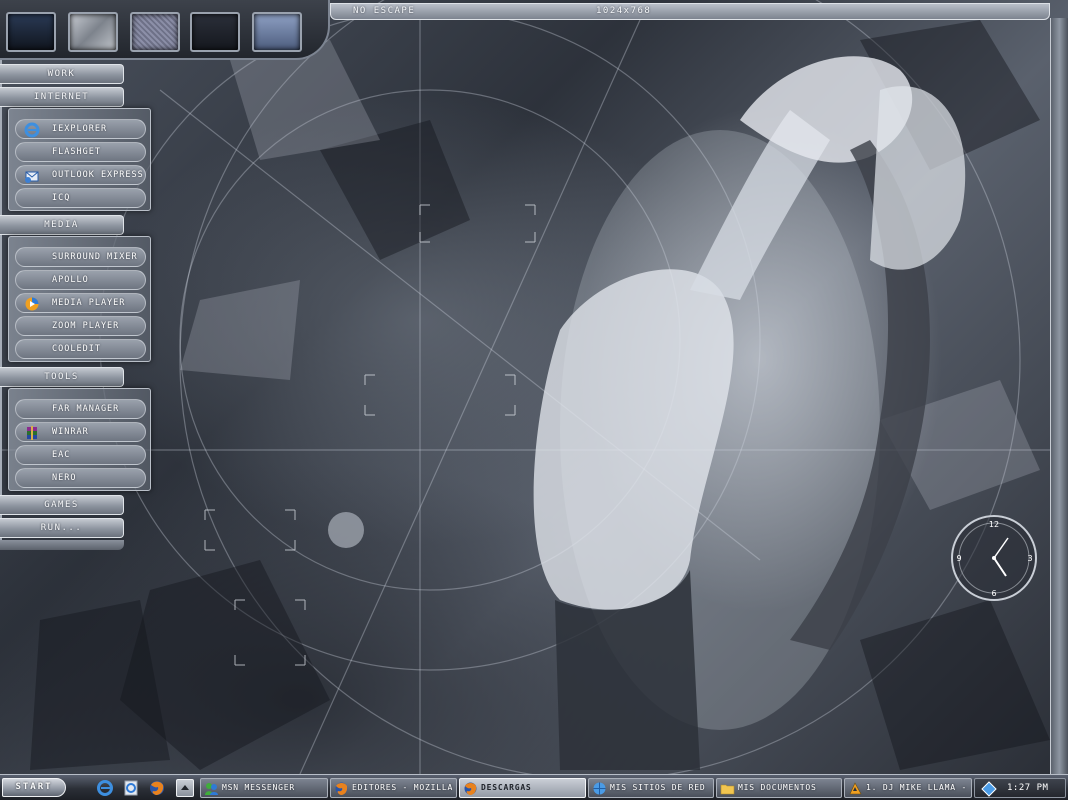 This screenshot has width=1068, height=800. What do you see at coordinates (727, 789) in the screenshot?
I see `folder-icon` at bounding box center [727, 789].